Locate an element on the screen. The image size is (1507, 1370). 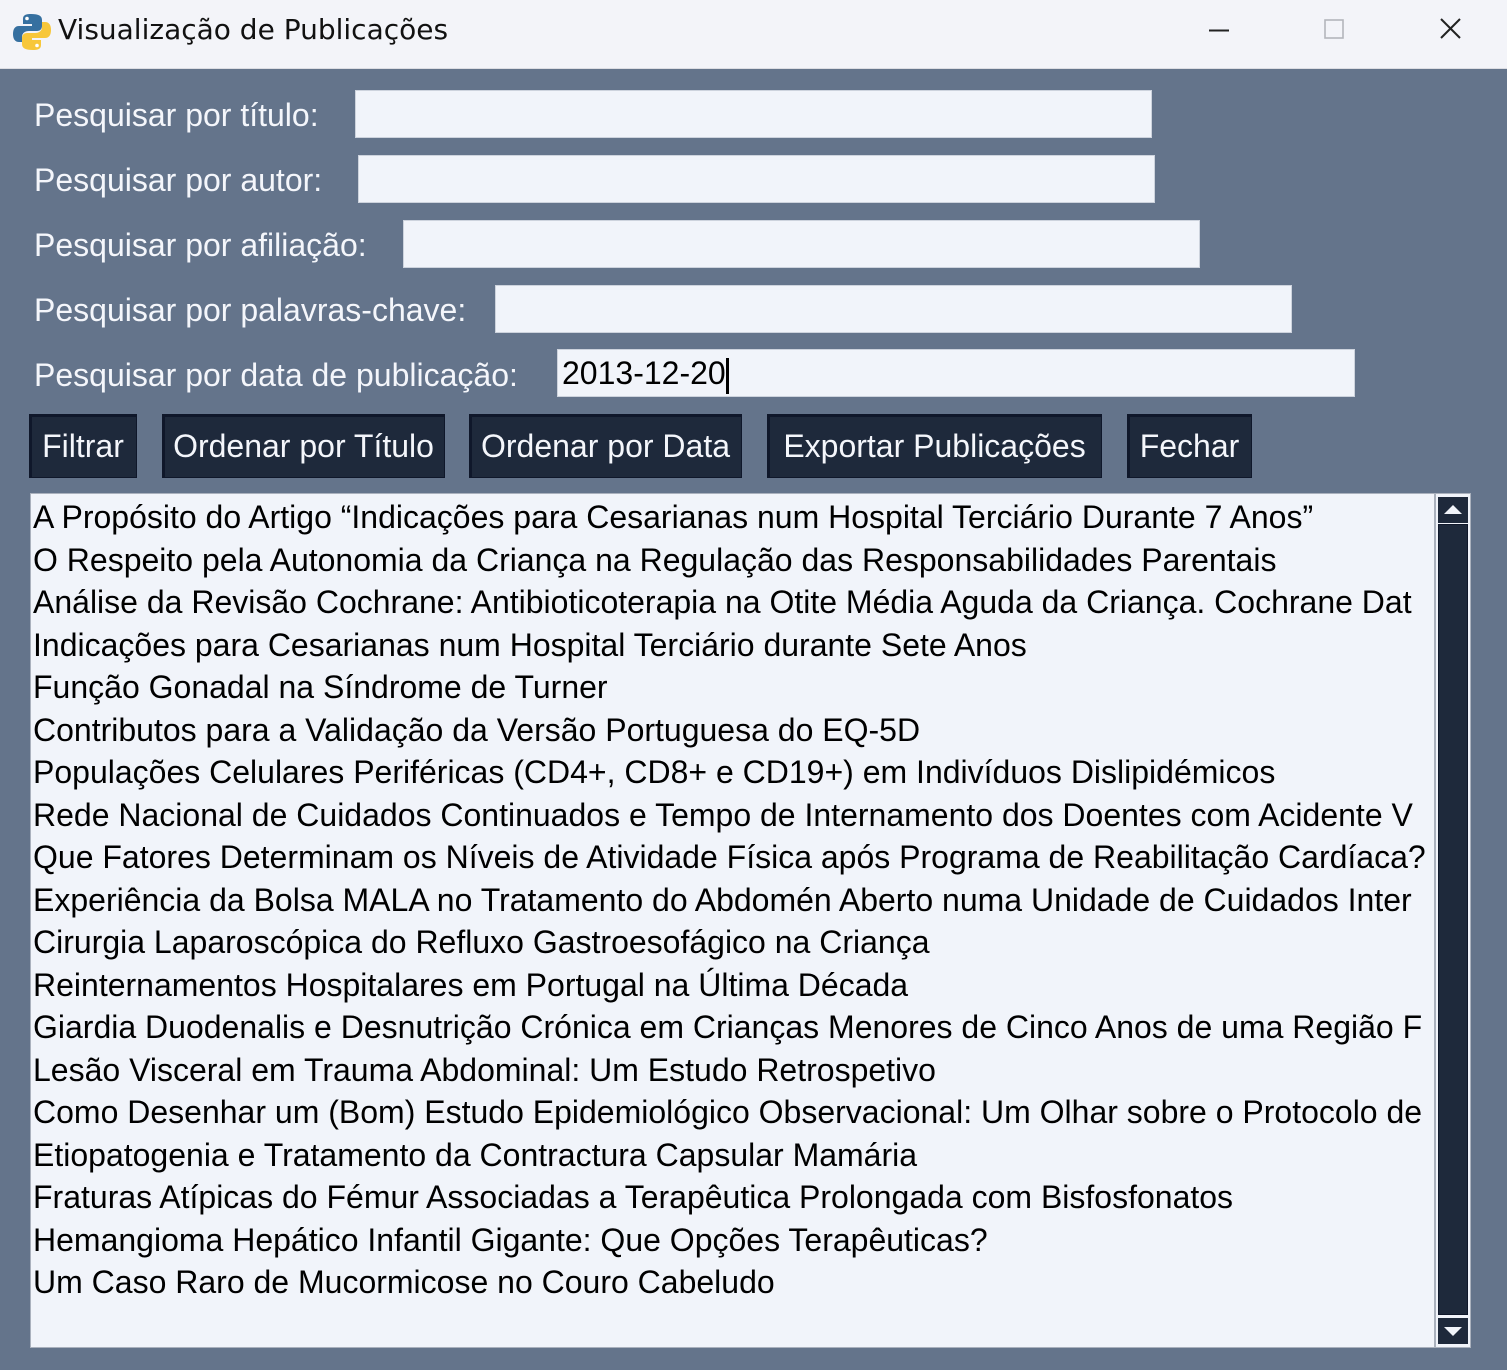
scrollbar-thumb is located at coordinates (1453, 919).